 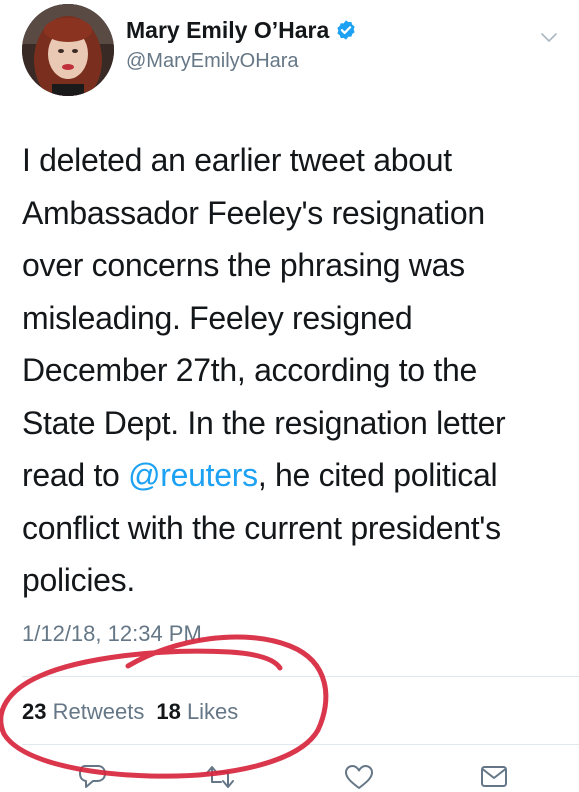 I want to click on author-display-name: Mary Emily O’Hara, so click(x=241, y=30).